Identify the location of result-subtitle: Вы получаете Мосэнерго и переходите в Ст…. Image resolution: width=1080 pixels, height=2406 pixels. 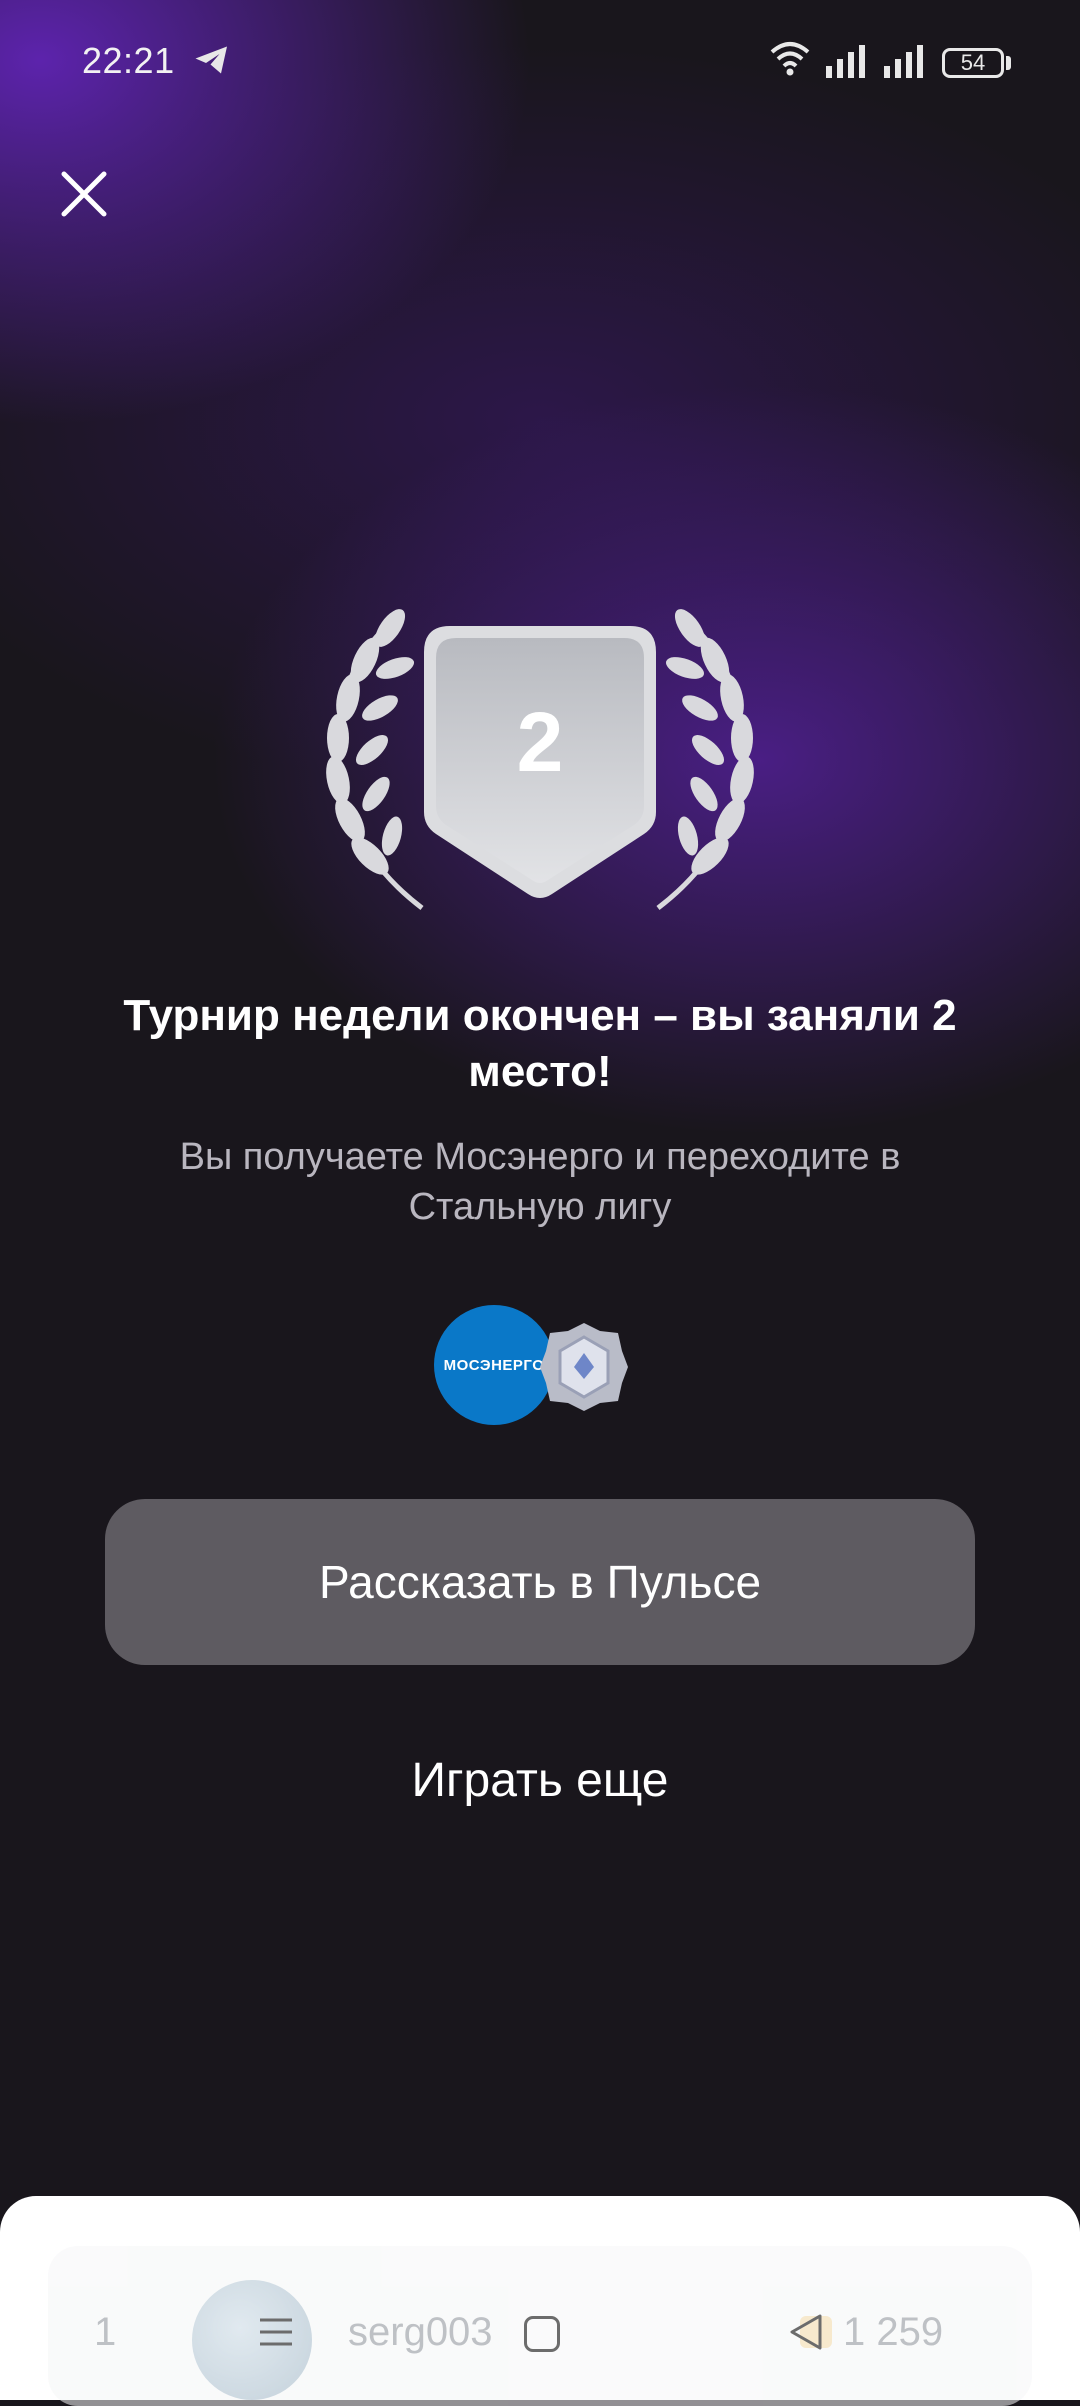
(540, 1182).